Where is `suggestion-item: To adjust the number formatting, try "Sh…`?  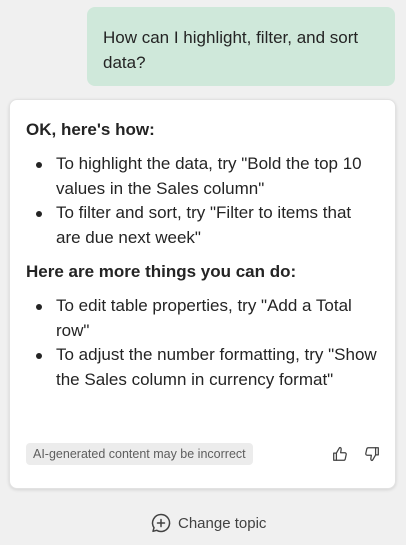
suggestion-item: To adjust the number formatting, try "Sh… is located at coordinates (207, 367).